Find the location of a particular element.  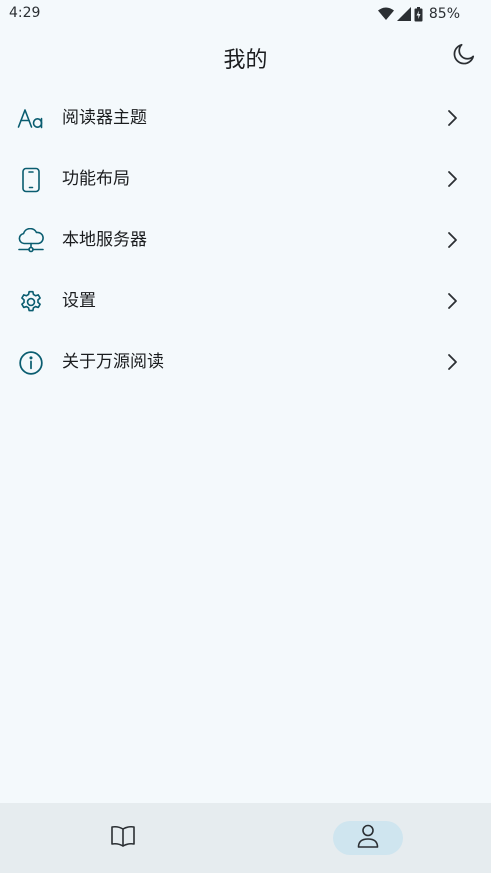

status-bar: 4:29 85% is located at coordinates (245, 14).